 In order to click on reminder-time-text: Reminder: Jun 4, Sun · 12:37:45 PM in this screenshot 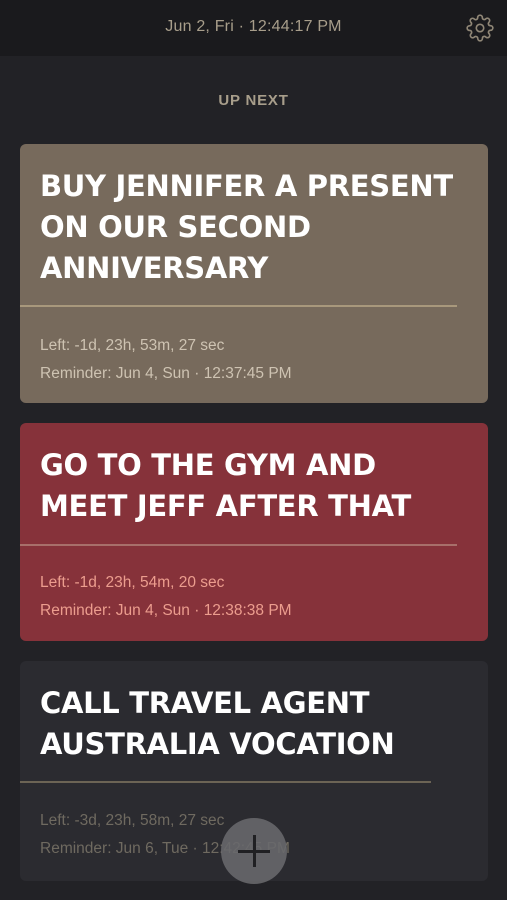, I will do `click(166, 373)`.